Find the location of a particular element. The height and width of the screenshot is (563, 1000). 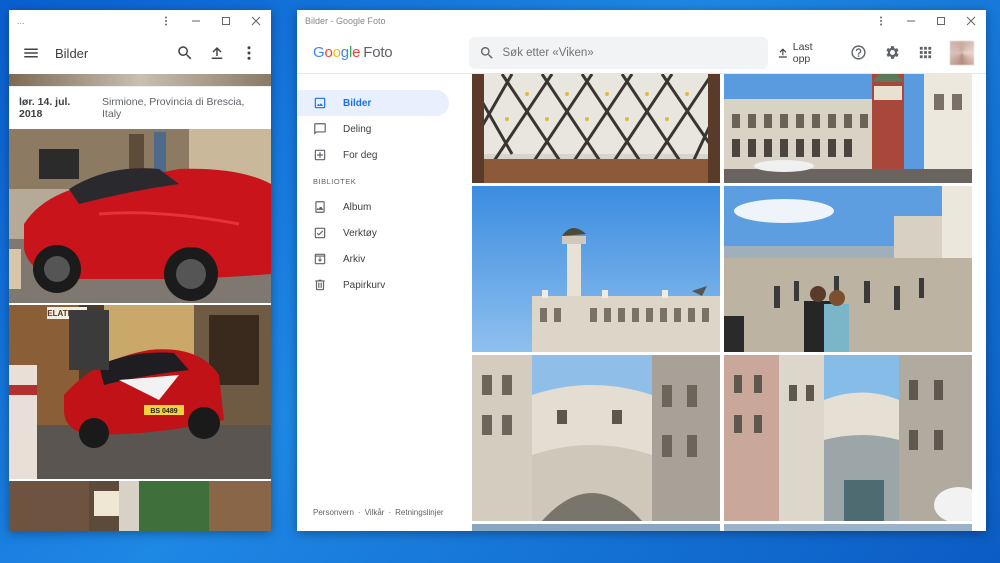

location-label: Sirmione, Provincia di Brescia, Italy is located at coordinates (173, 108).